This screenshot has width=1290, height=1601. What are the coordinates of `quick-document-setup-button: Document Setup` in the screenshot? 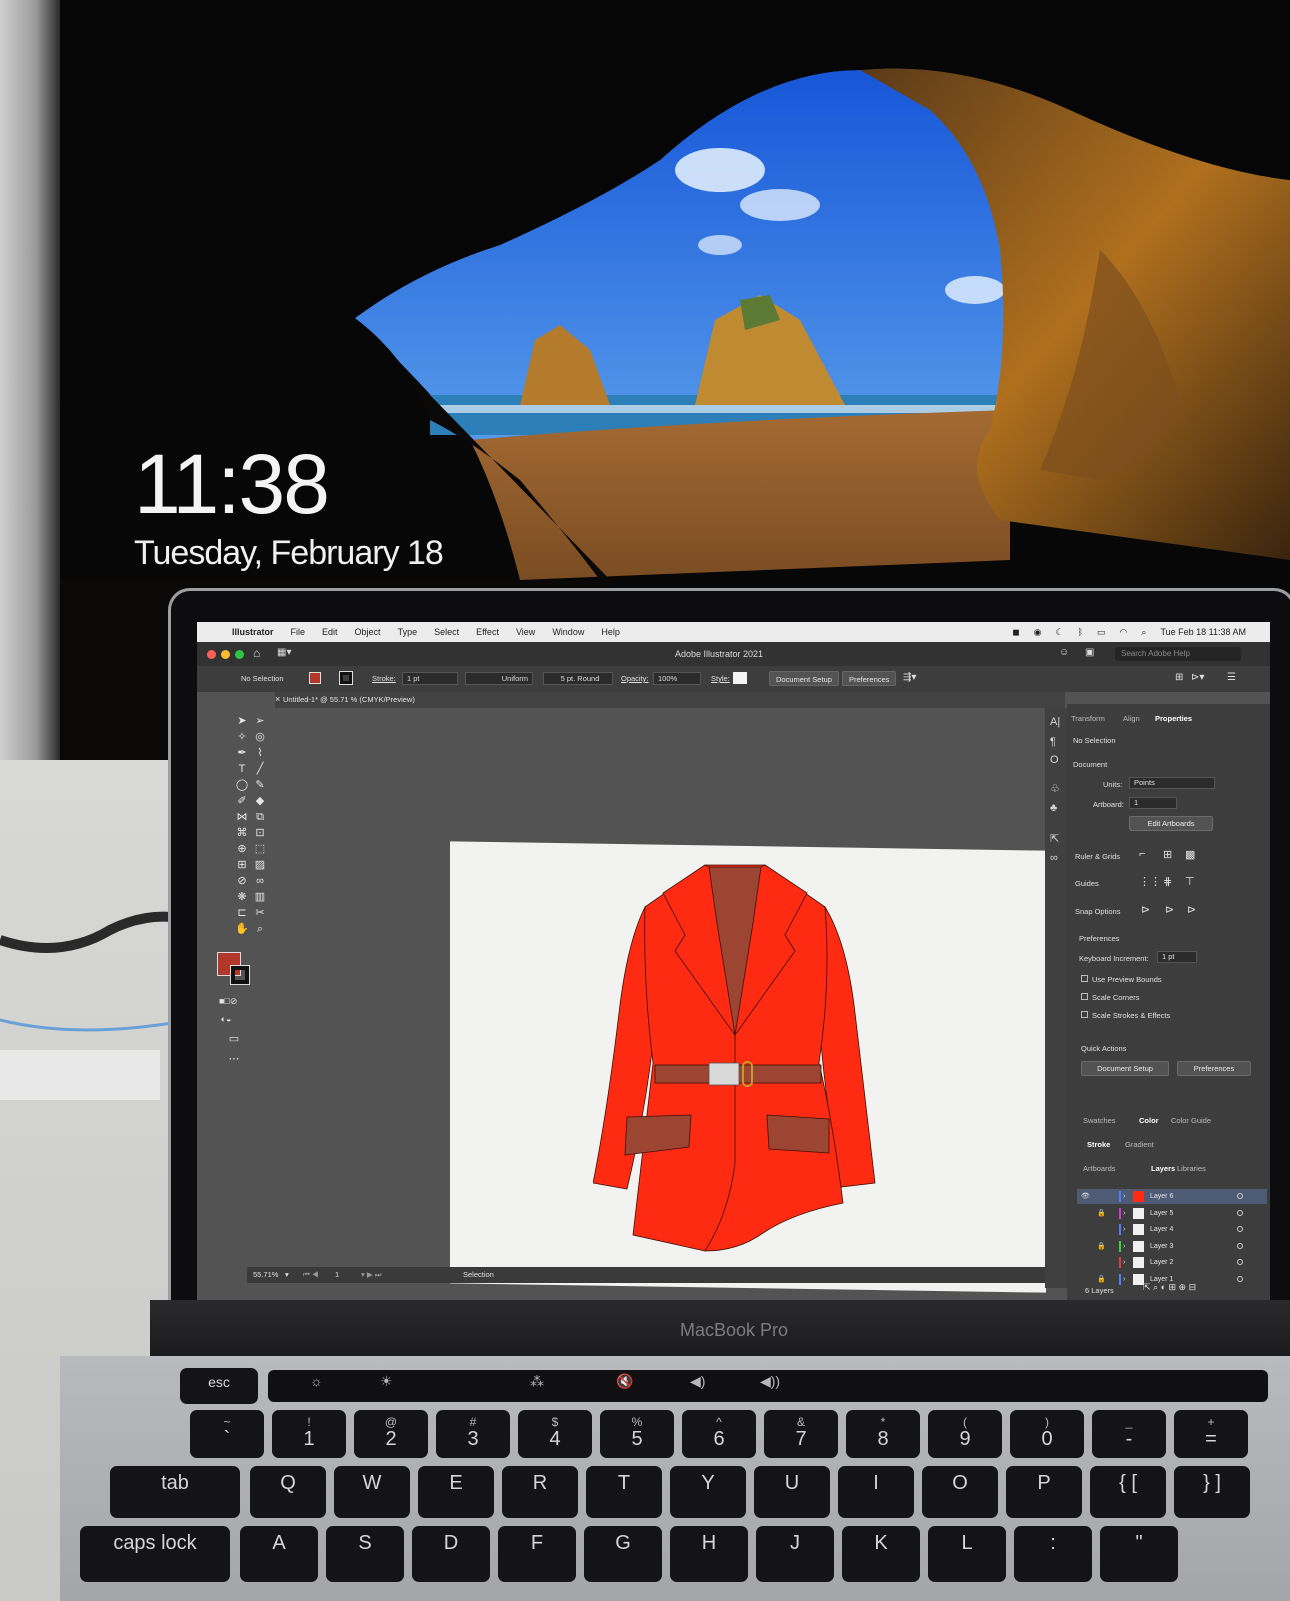 It's located at (1125, 1068).